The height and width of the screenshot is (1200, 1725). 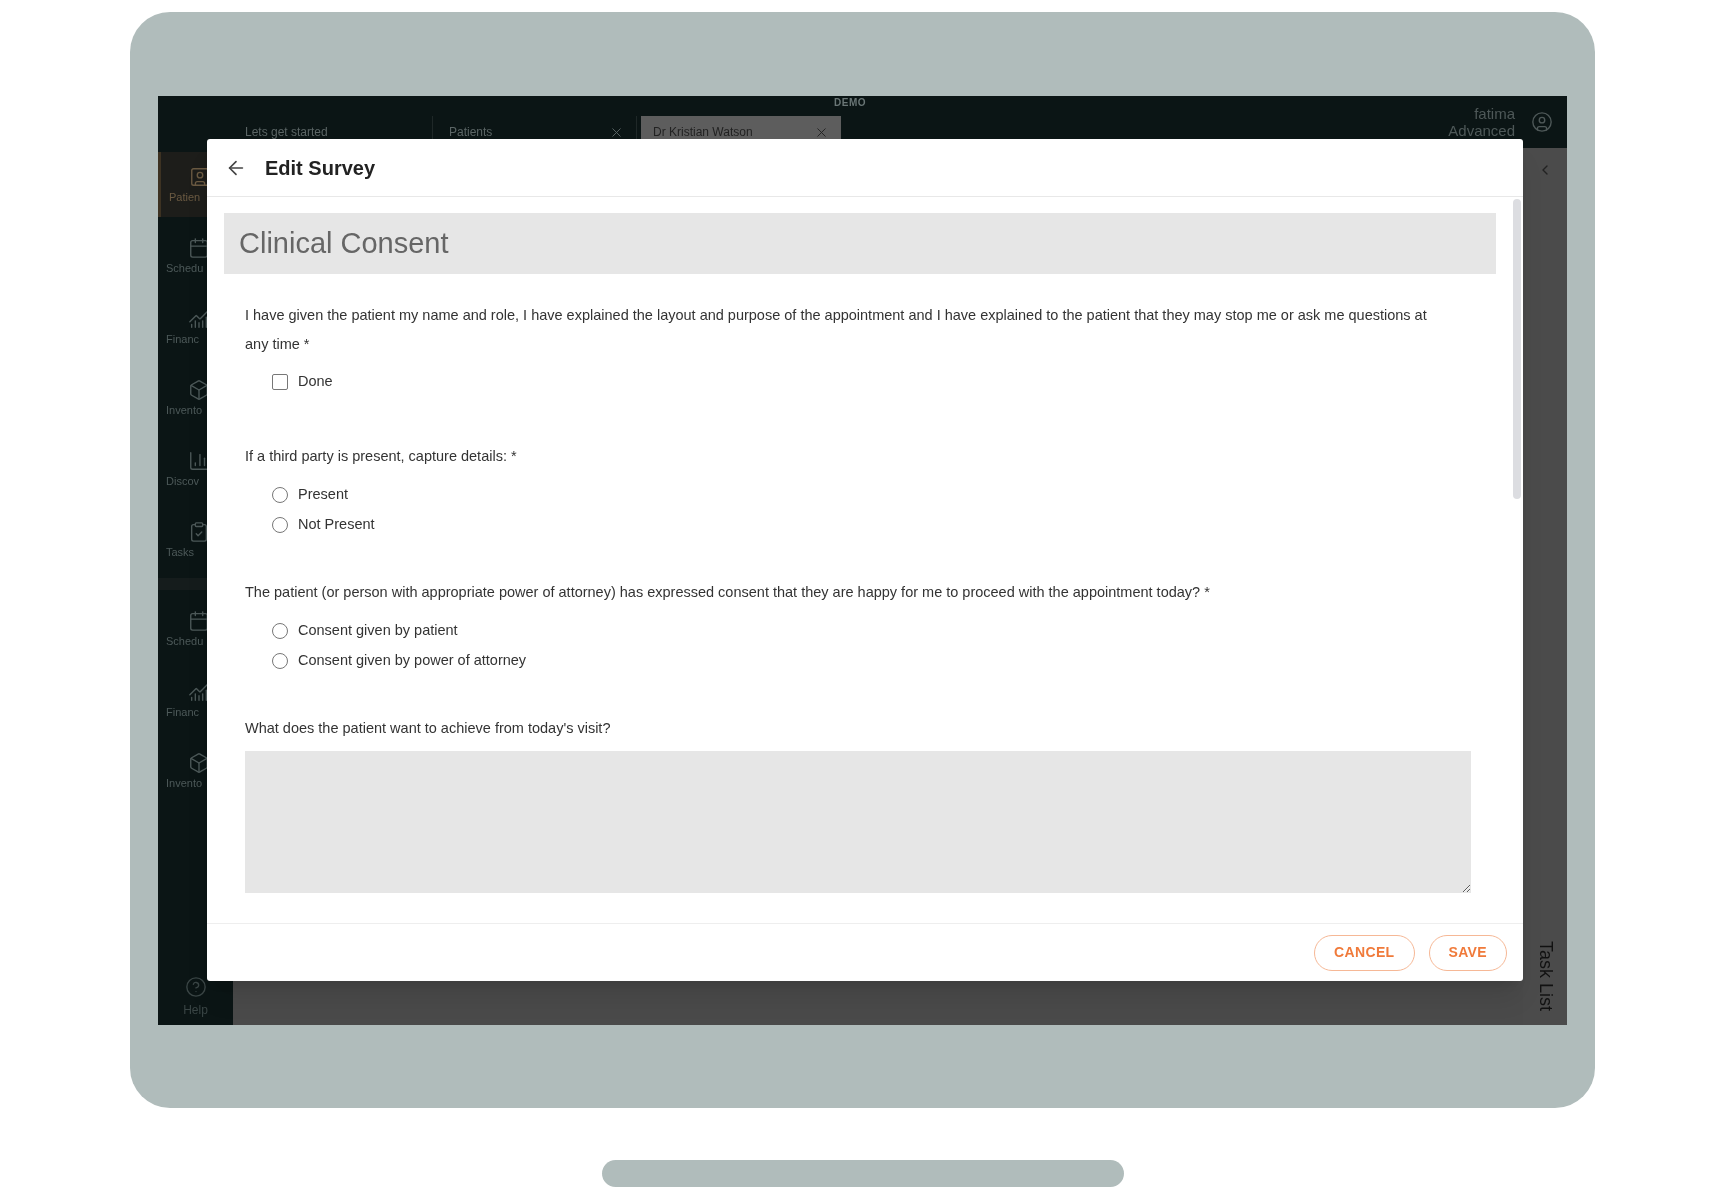 What do you see at coordinates (320, 168) in the screenshot?
I see `dialog-title: Edit Survey` at bounding box center [320, 168].